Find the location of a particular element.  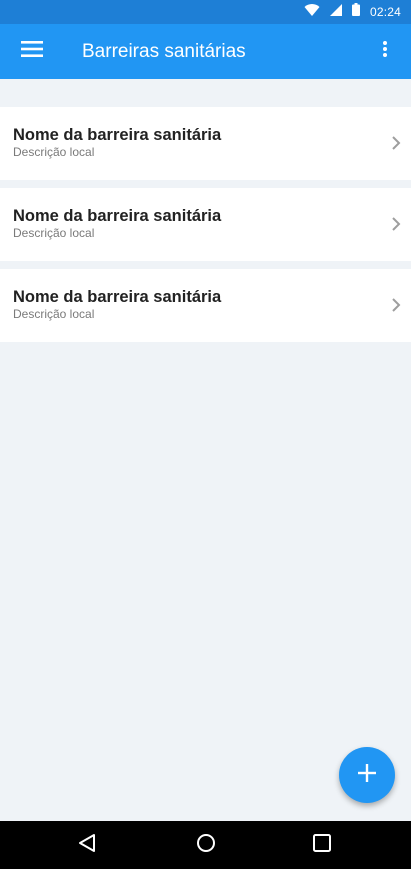

system-nav-bar is located at coordinates (205, 845).